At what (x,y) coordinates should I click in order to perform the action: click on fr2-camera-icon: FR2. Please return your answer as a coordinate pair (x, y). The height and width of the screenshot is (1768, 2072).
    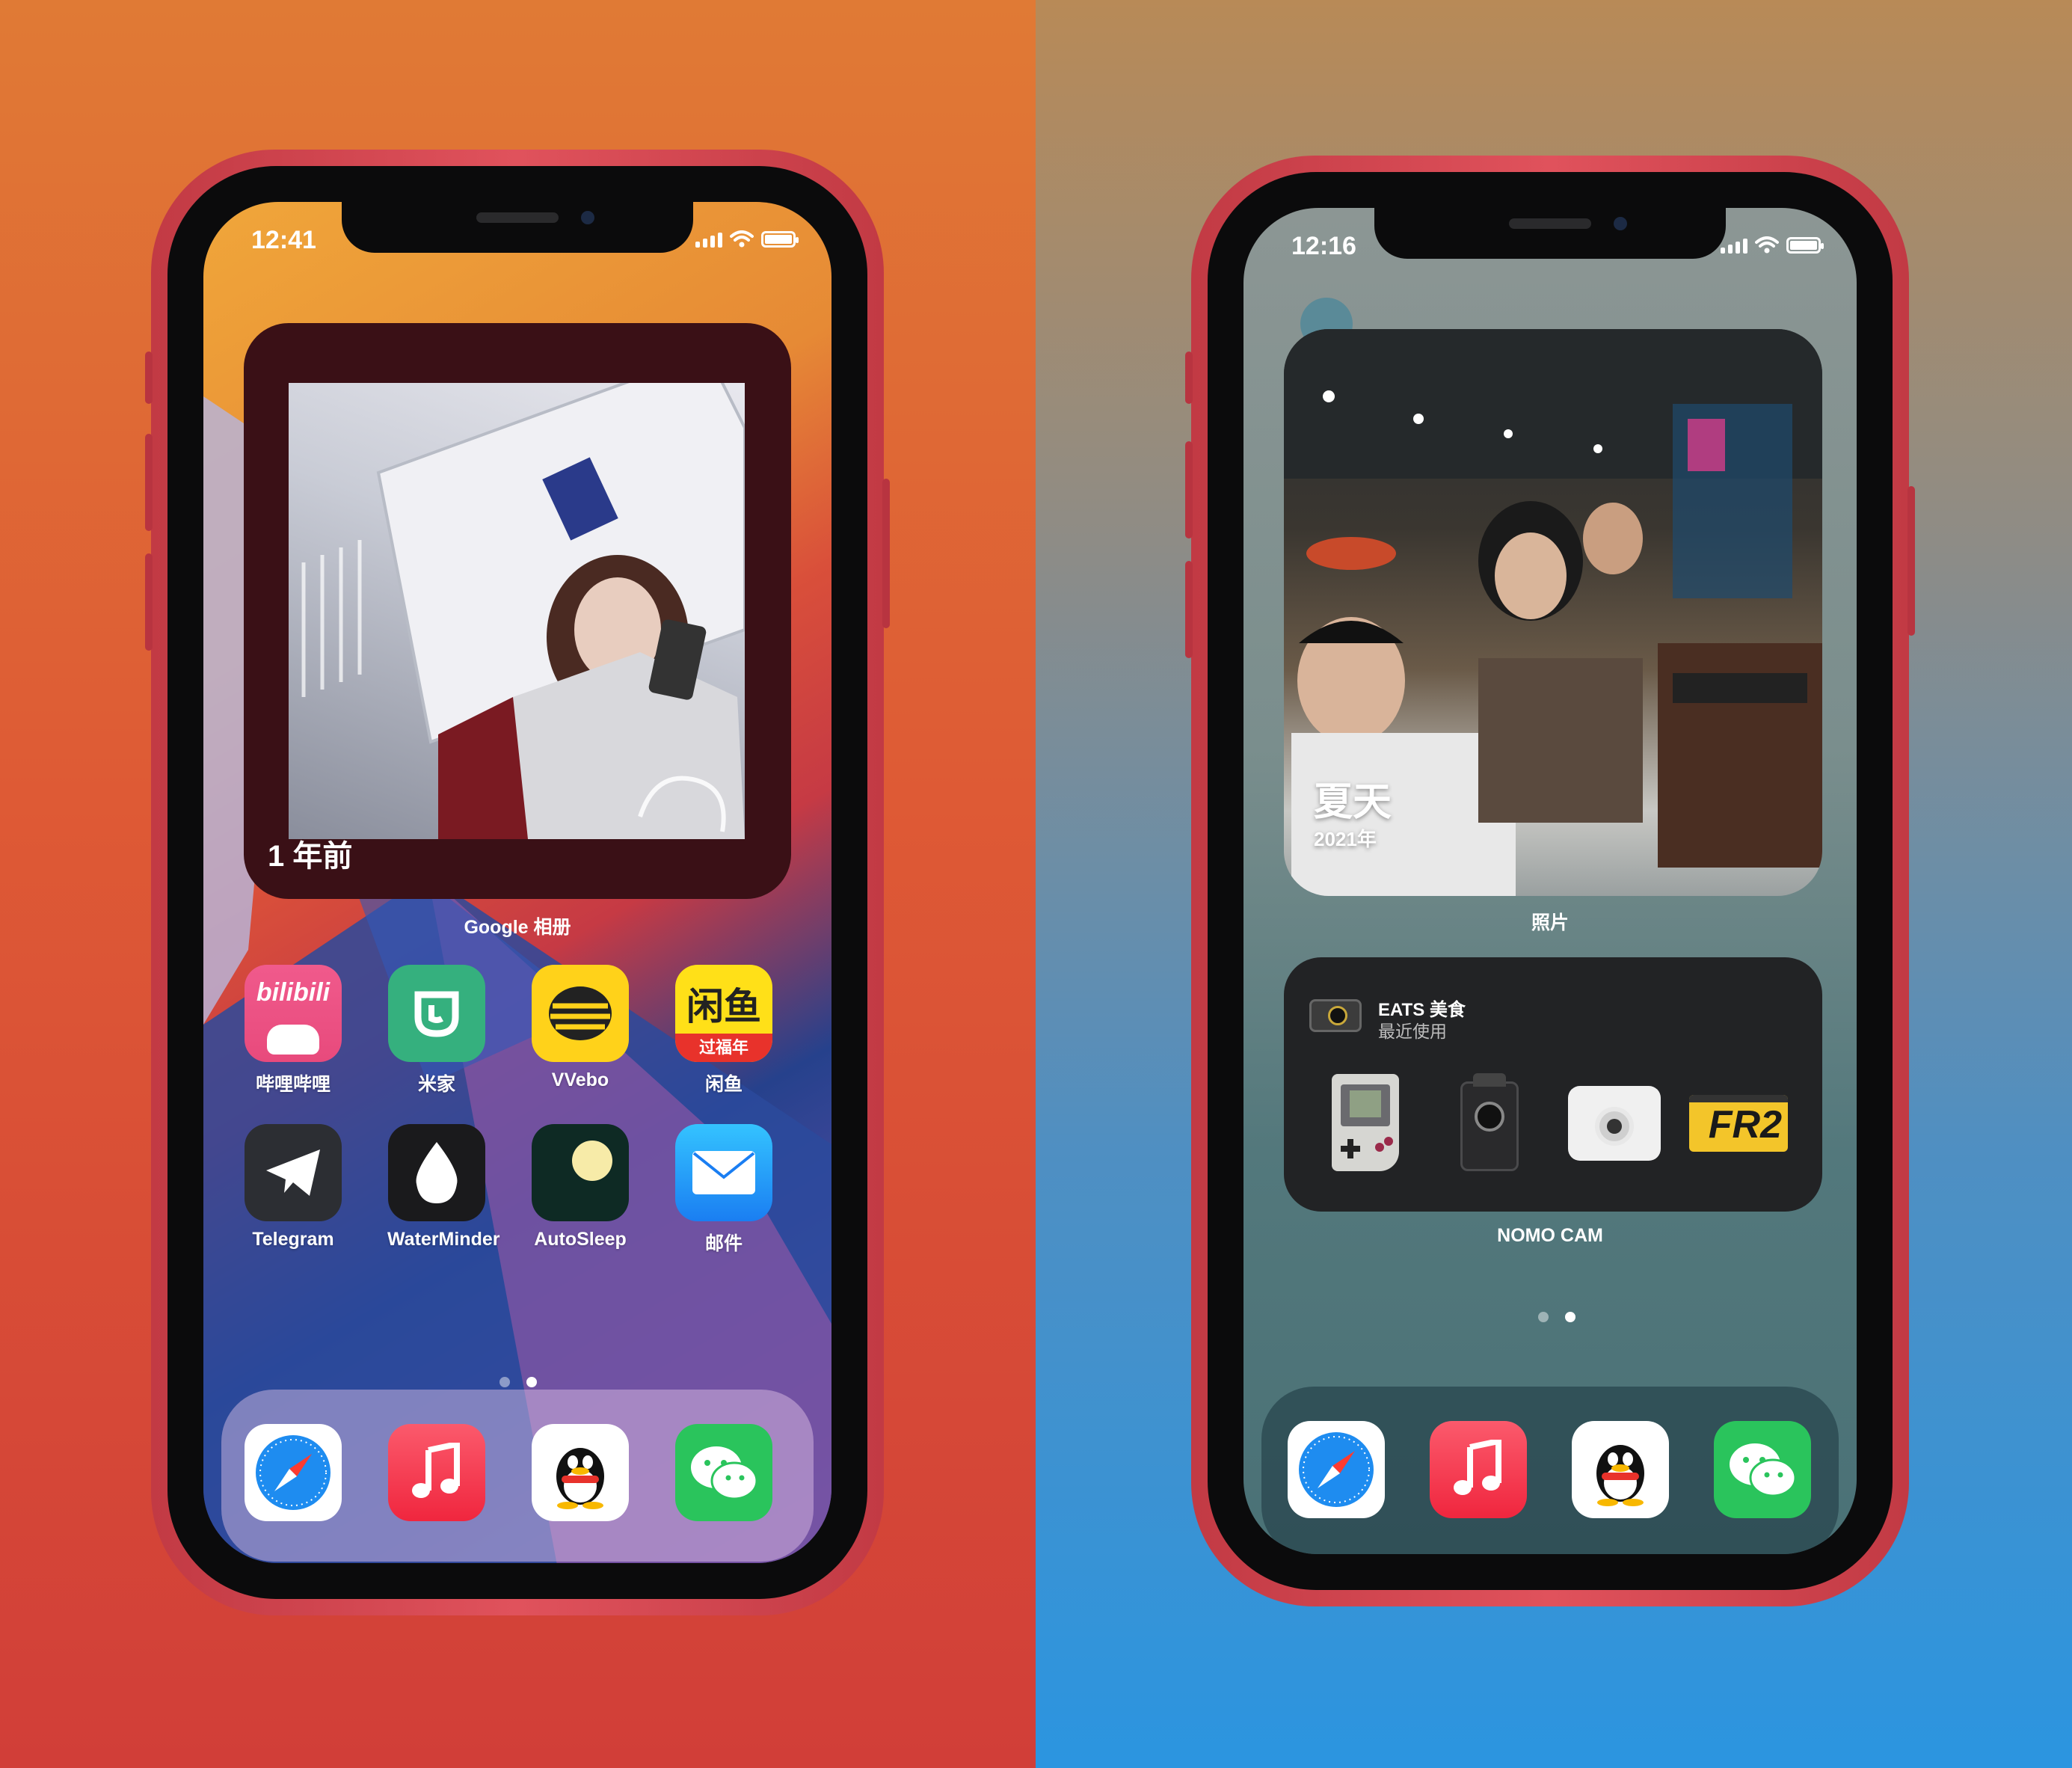
    Looking at the image, I should click on (1738, 1123).